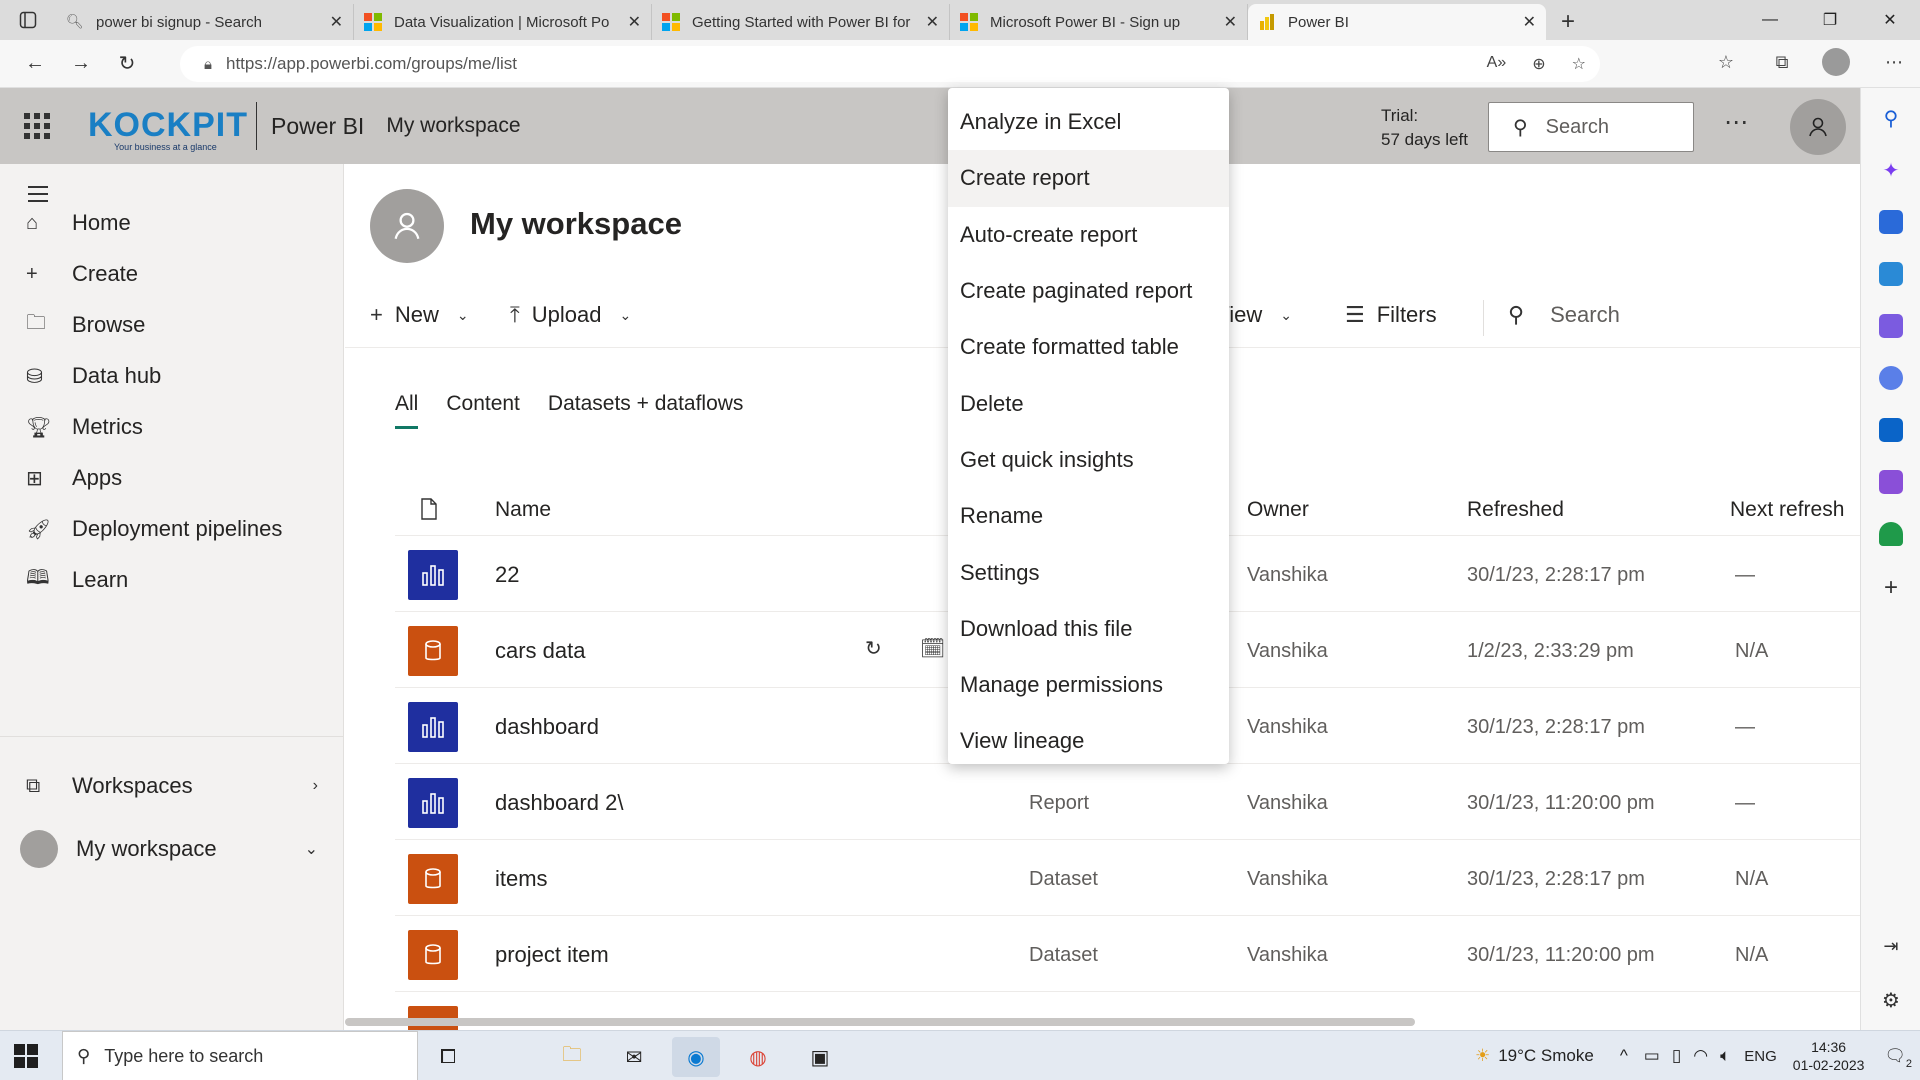 This screenshot has width=1920, height=1080. Describe the element at coordinates (873, 648) in the screenshot. I see `refresh-now-icon: ↻` at that location.